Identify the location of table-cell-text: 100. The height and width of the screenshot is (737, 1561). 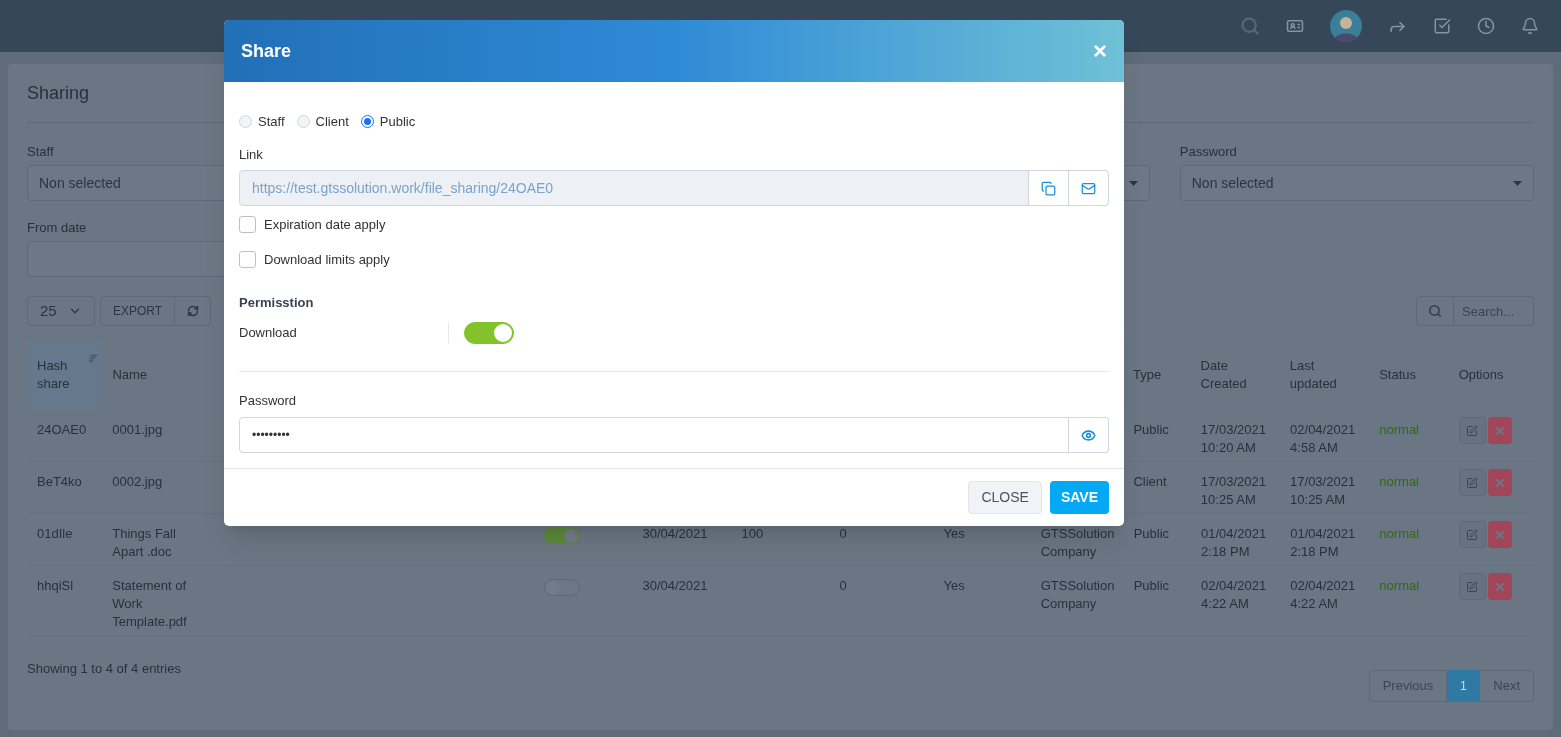
(752, 534).